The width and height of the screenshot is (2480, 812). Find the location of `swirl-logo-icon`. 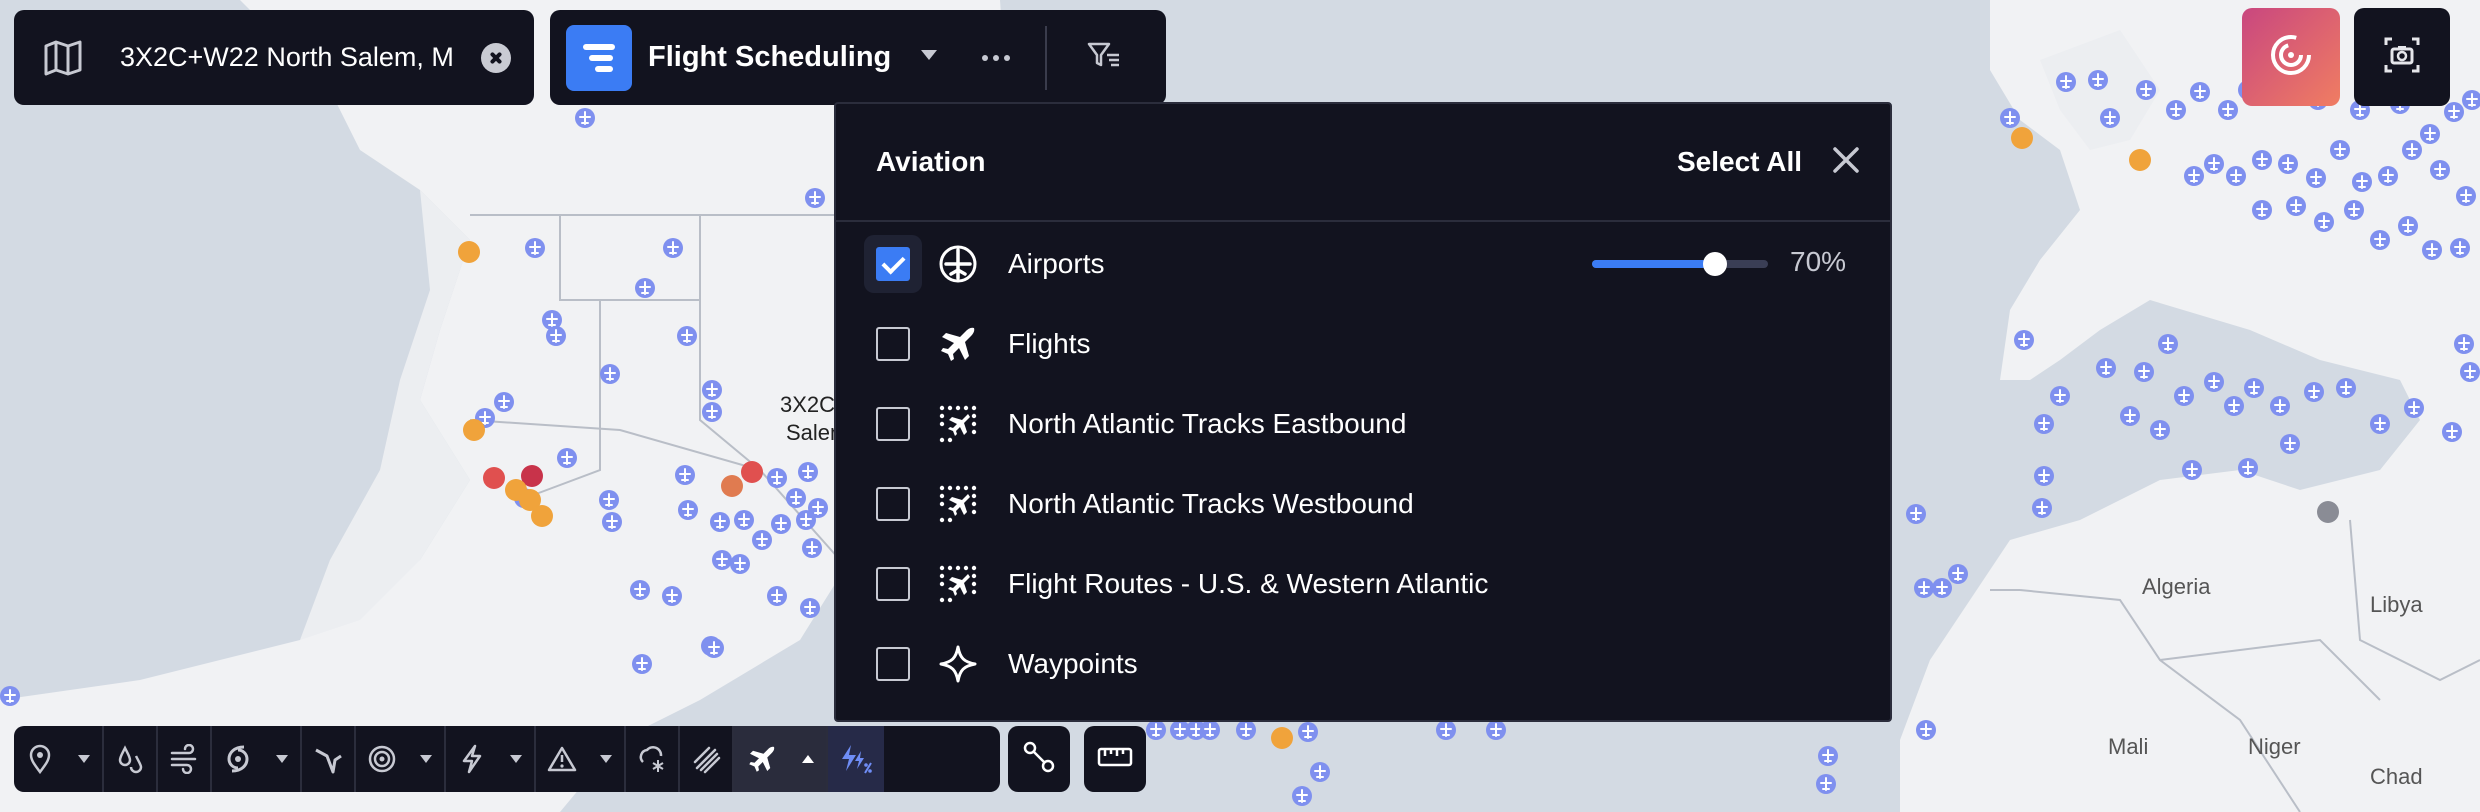

swirl-logo-icon is located at coordinates (2291, 57).